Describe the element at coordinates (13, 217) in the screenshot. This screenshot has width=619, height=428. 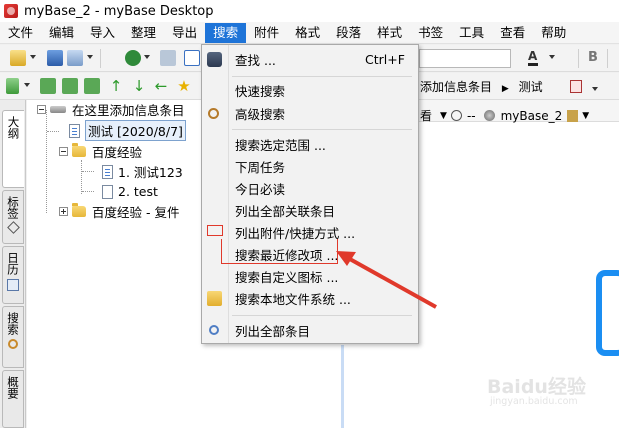
I see `tab-tags: 标签` at that location.